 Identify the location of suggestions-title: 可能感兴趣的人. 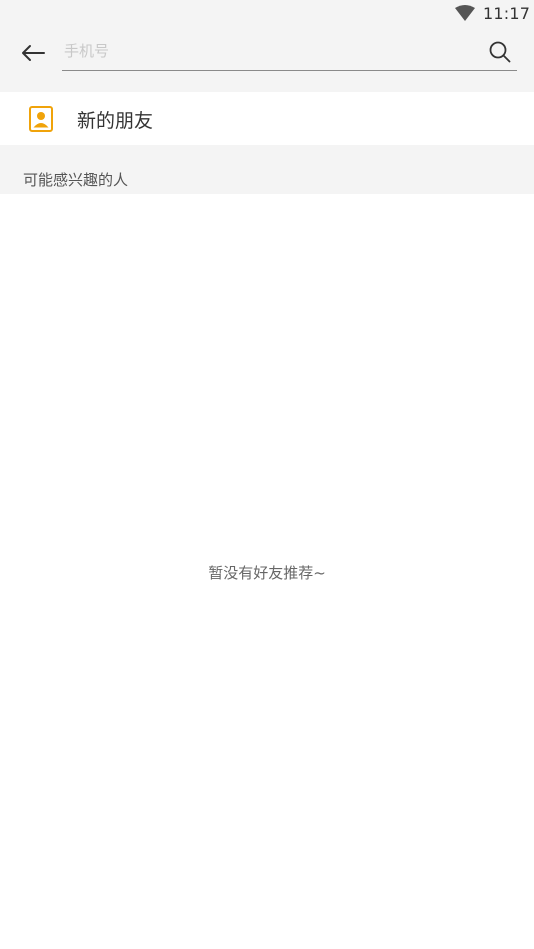
(76, 180).